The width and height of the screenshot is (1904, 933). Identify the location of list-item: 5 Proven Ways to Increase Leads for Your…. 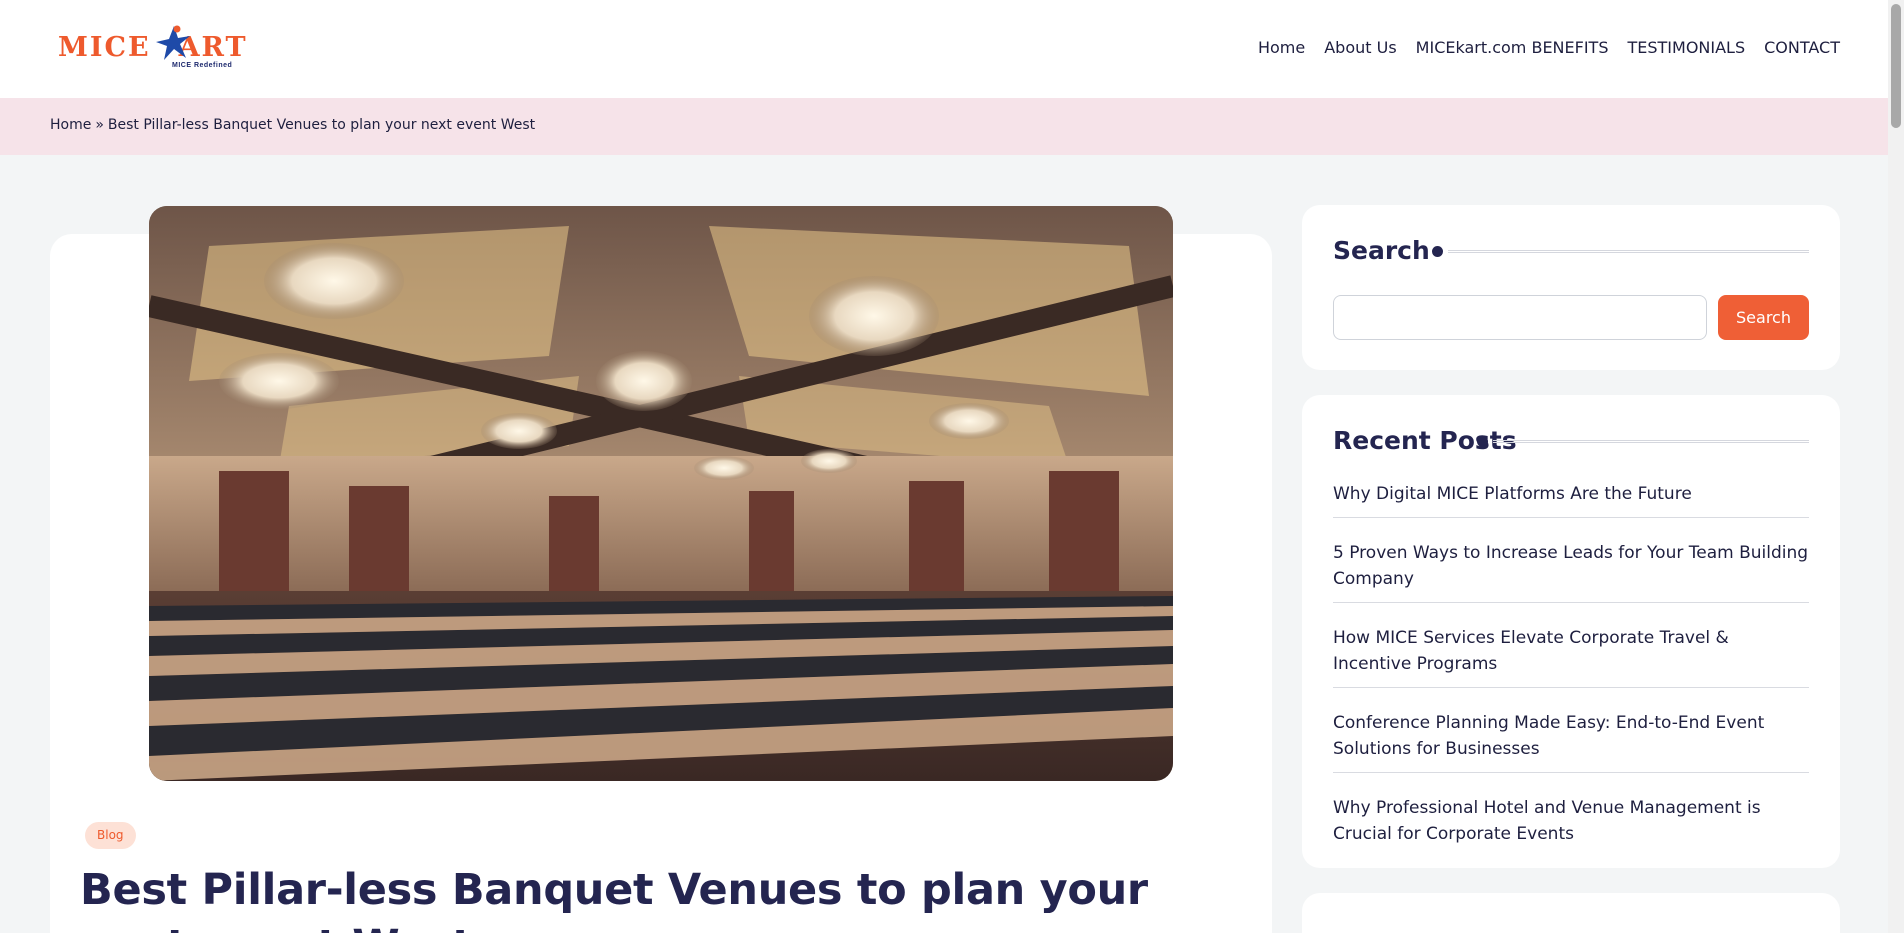
(1571, 571).